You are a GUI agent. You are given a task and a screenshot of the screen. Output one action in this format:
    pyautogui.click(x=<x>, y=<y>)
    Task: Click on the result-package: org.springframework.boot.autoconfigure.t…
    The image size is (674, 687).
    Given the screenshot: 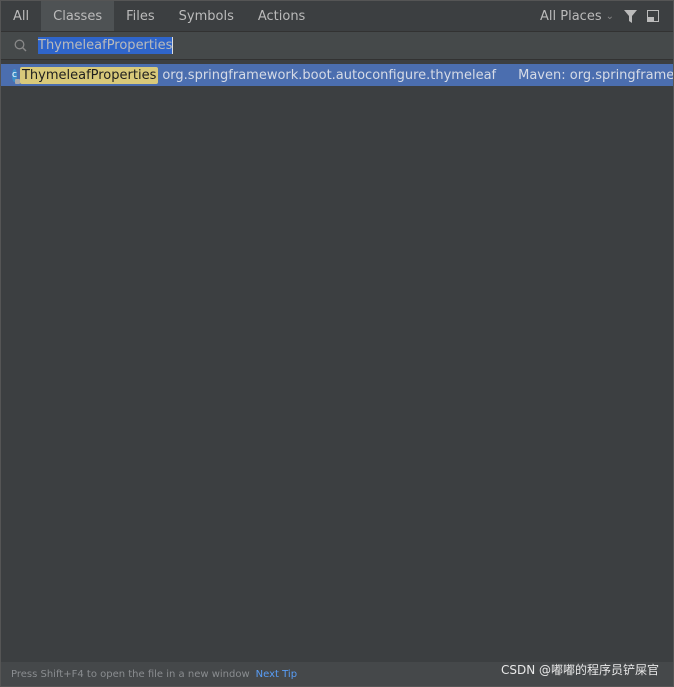 What is the action you would take?
    pyautogui.click(x=329, y=75)
    